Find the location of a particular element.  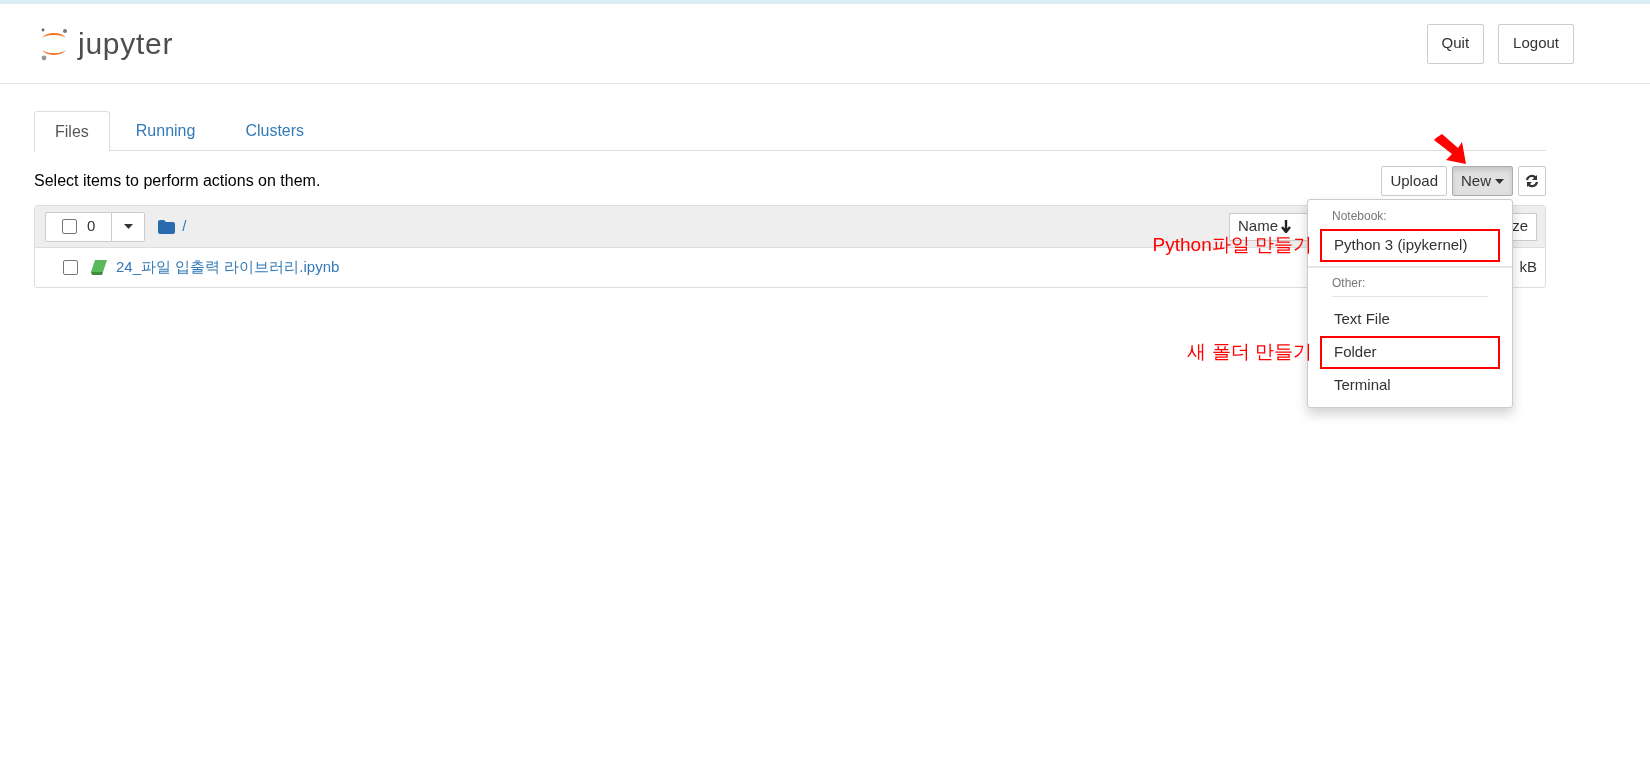

menu-item: Terminal is located at coordinates (1410, 385).